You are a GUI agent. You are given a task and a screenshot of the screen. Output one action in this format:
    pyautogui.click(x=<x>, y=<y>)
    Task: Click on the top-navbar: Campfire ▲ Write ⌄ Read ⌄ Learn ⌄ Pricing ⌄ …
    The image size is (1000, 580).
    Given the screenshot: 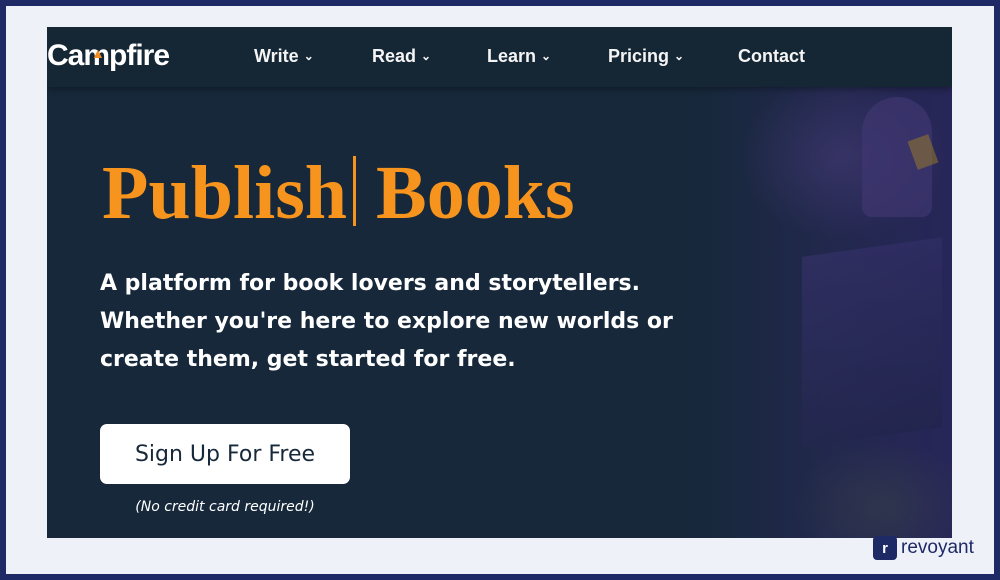 What is the action you would take?
    pyautogui.click(x=499, y=57)
    